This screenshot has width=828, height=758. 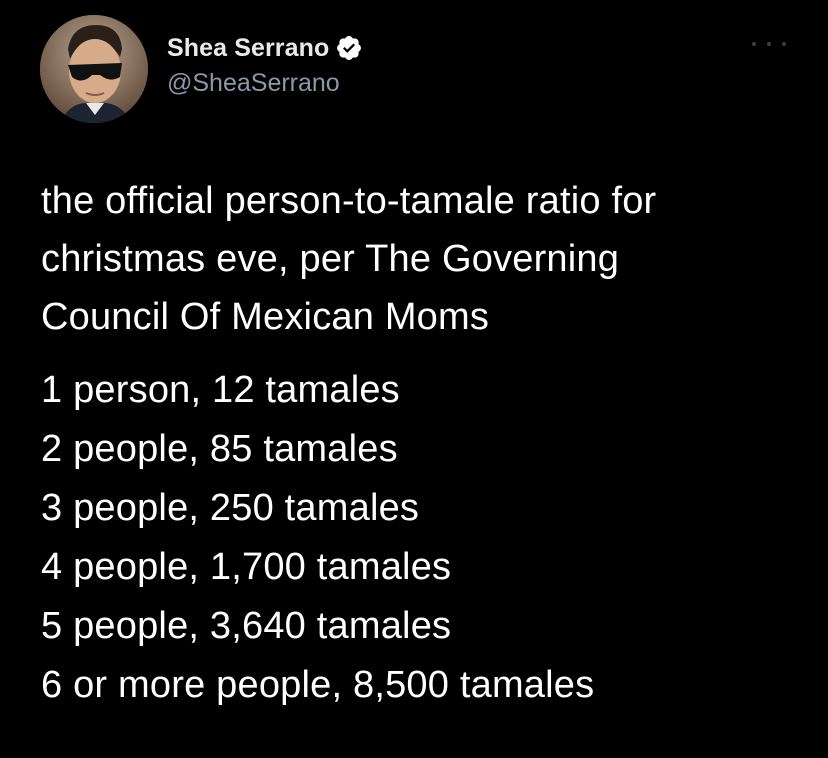 I want to click on display-name: Shea Serrano, so click(x=248, y=48).